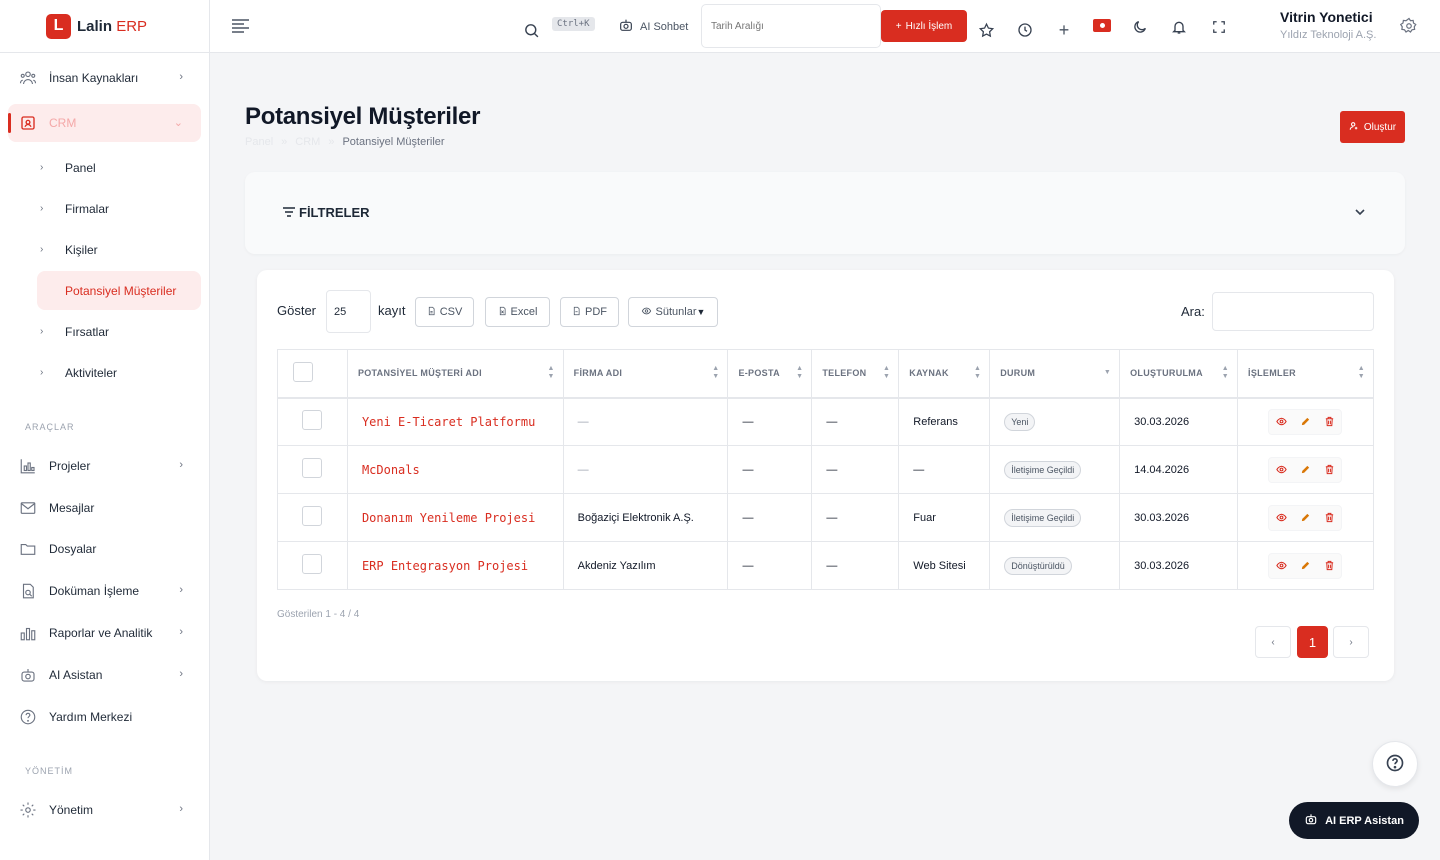 This screenshot has height=860, width=1440. Describe the element at coordinates (303, 372) in the screenshot. I see `select-all-checkbox` at that location.